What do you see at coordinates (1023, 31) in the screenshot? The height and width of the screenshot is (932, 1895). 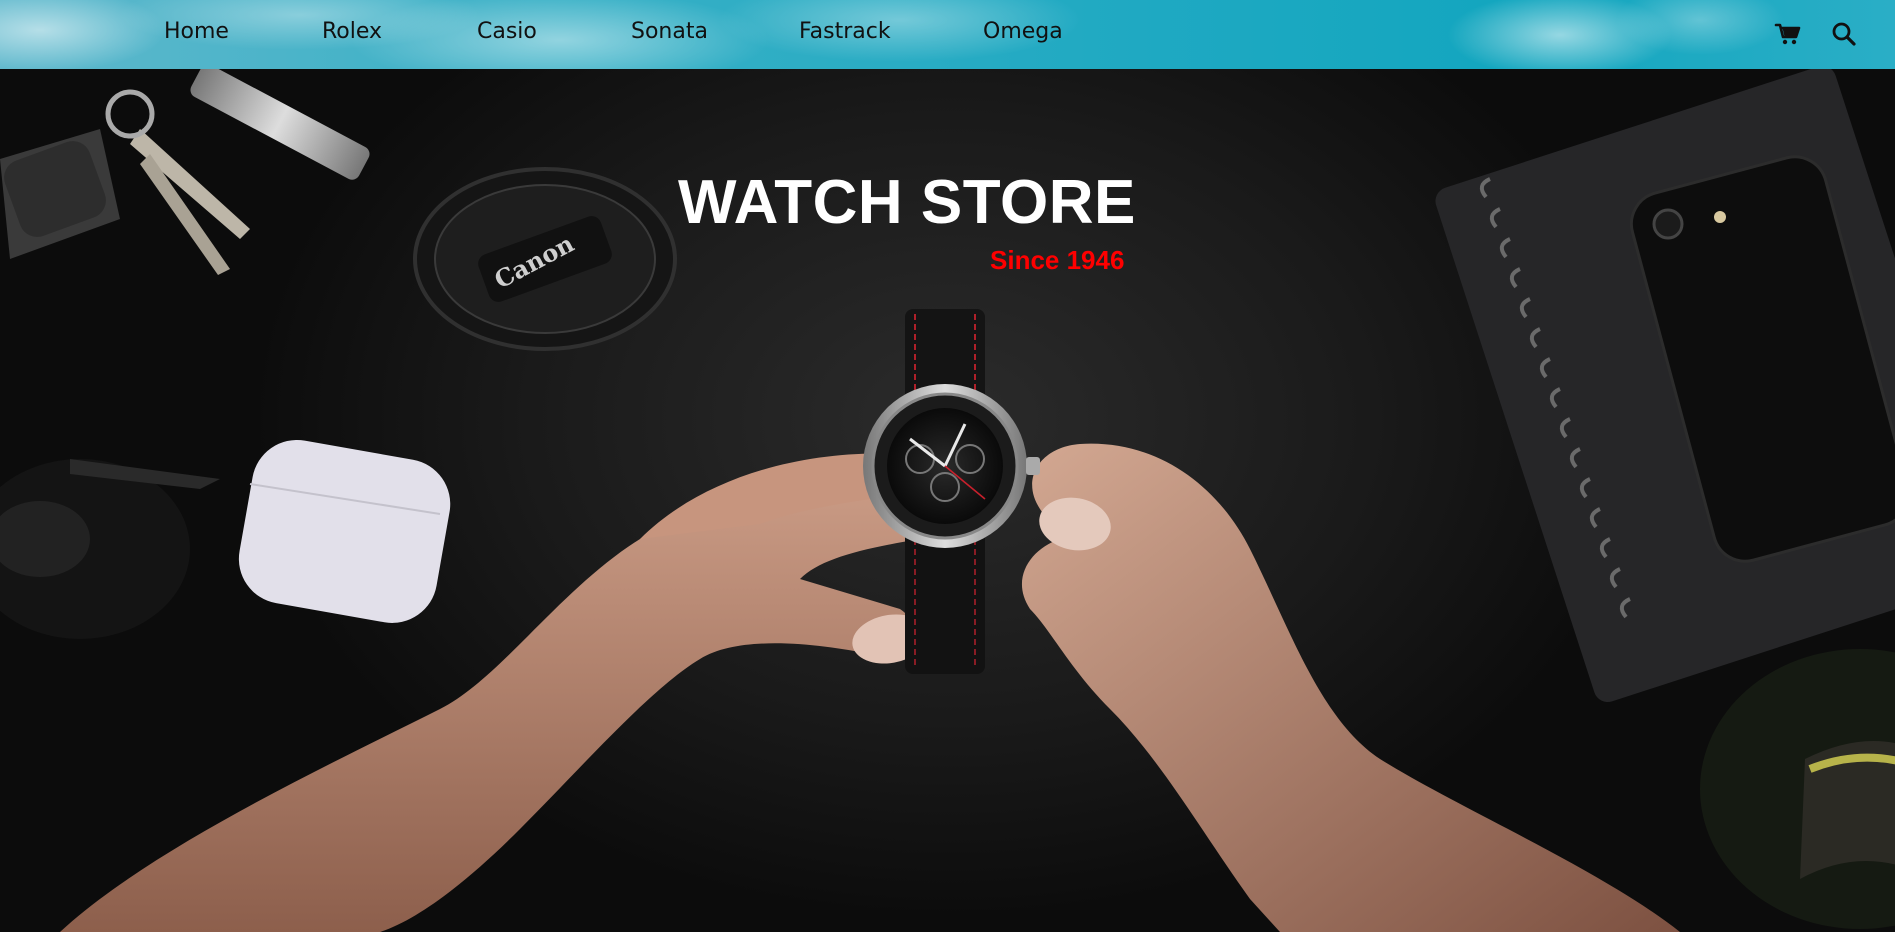 I see `nav-link-omega: Omega` at bounding box center [1023, 31].